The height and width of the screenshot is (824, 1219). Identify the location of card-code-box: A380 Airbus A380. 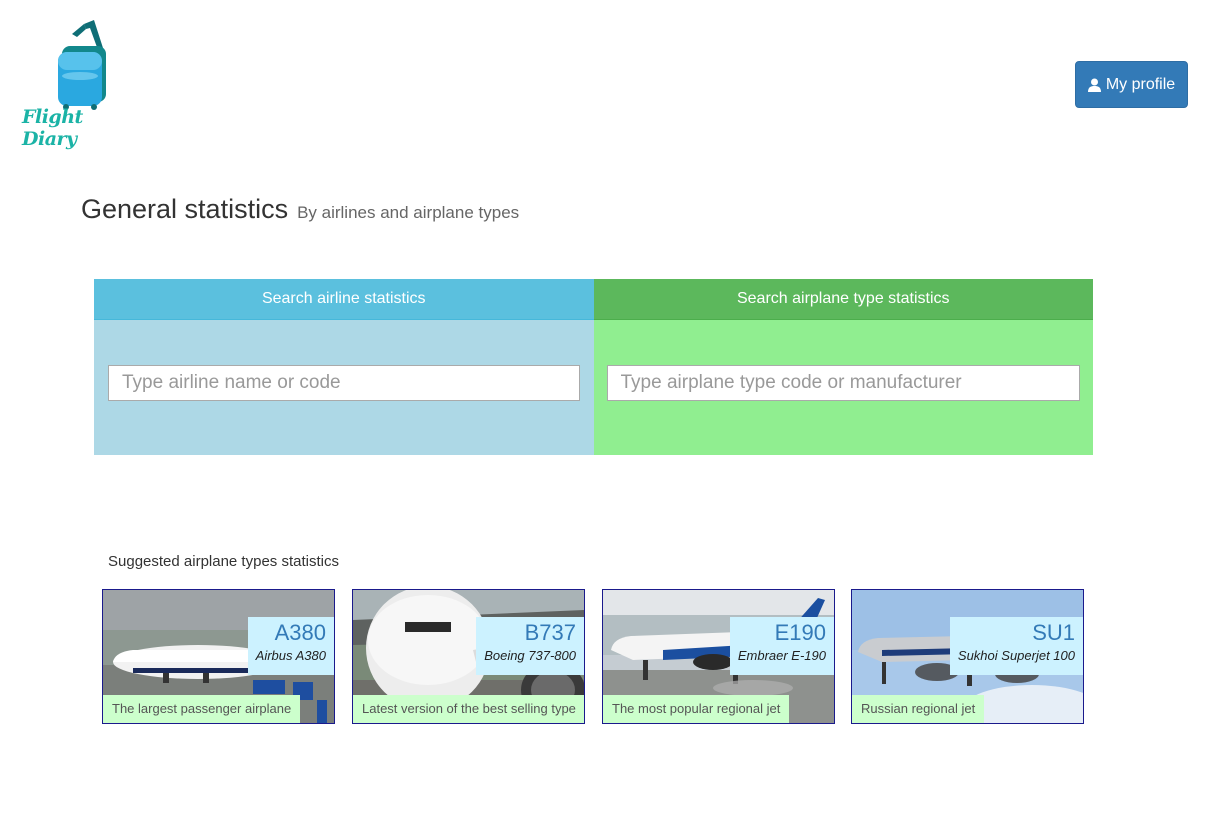
(290, 646).